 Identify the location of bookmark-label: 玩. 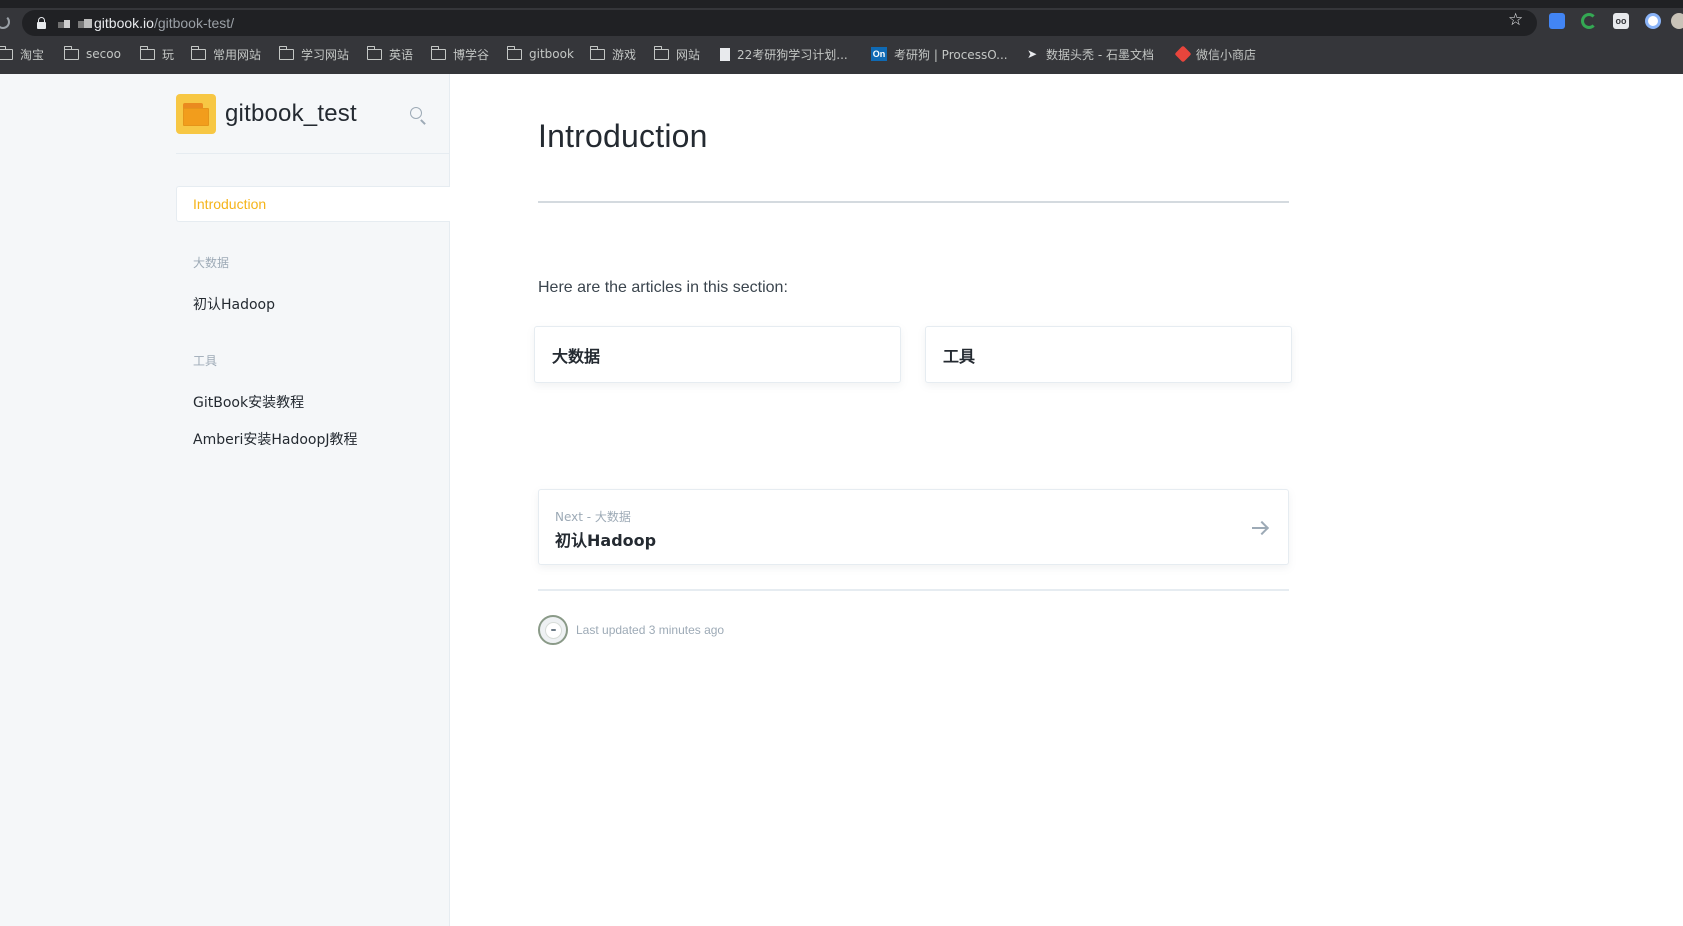
(168, 54).